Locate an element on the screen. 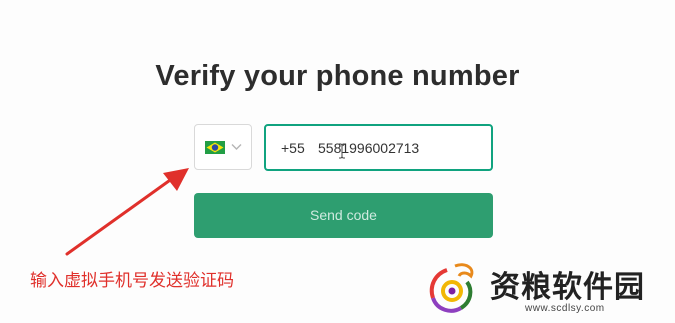 The width and height of the screenshot is (675, 323). page-title: Verify your phone number is located at coordinates (337, 76).